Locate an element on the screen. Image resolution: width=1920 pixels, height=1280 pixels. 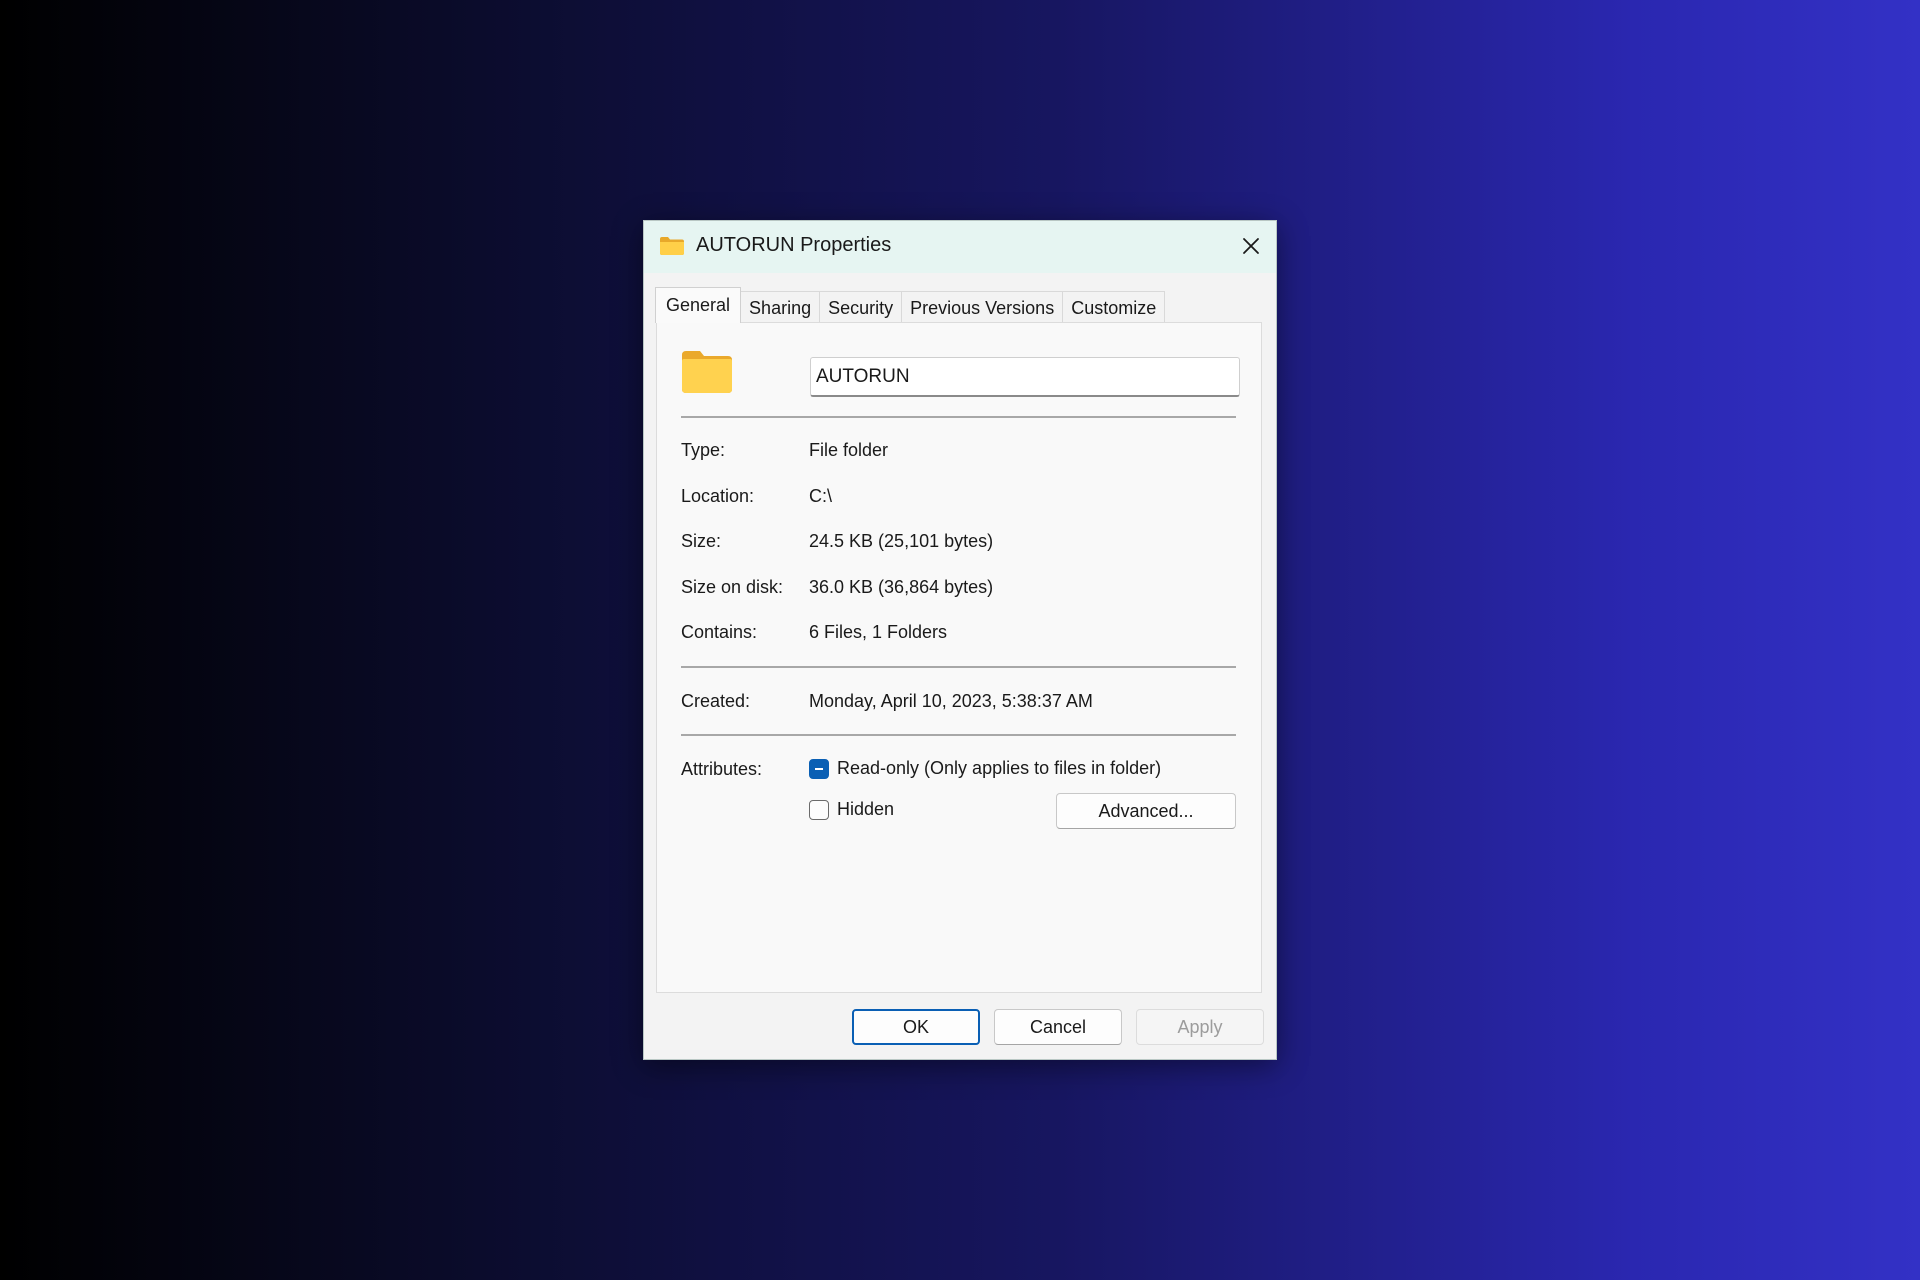
size-label: Size: is located at coordinates (701, 541).